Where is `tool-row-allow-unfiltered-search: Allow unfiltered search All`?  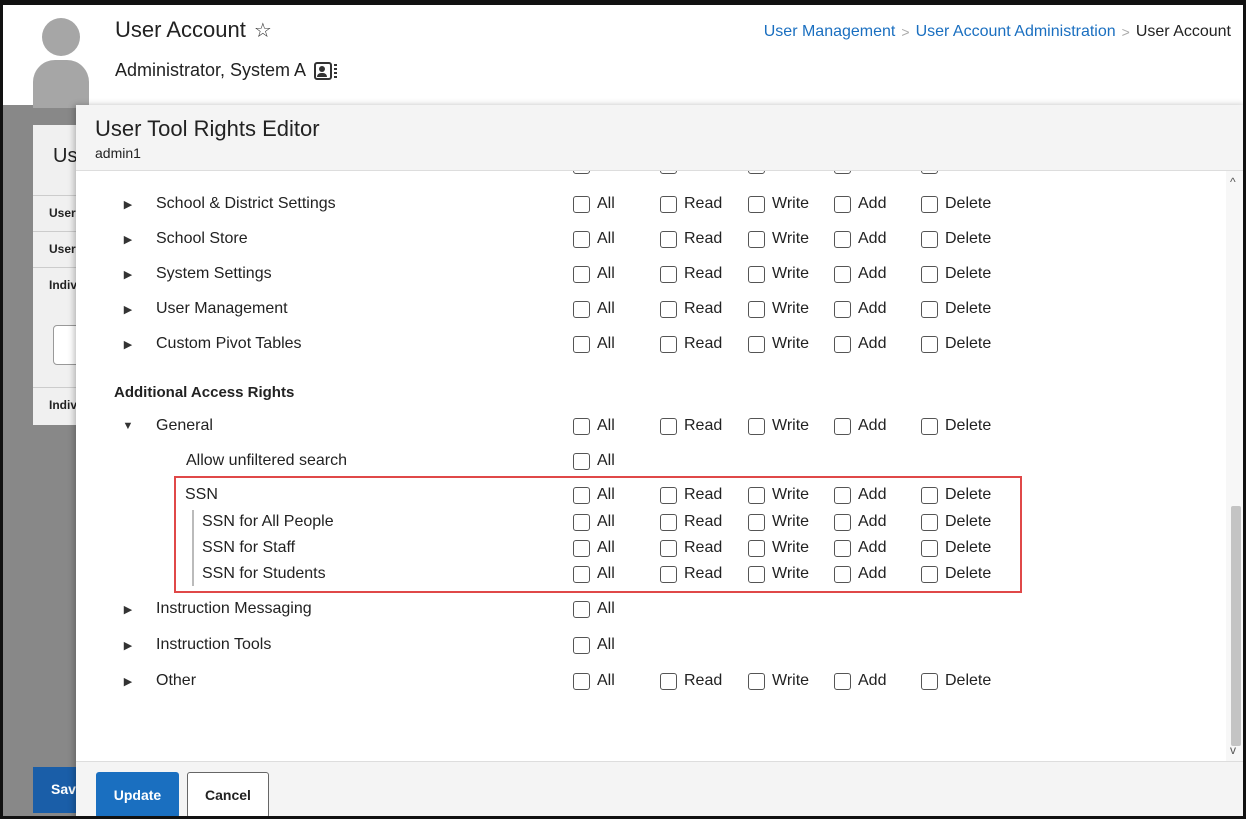 tool-row-allow-unfiltered-search: Allow unfiltered search All is located at coordinates (651, 461).